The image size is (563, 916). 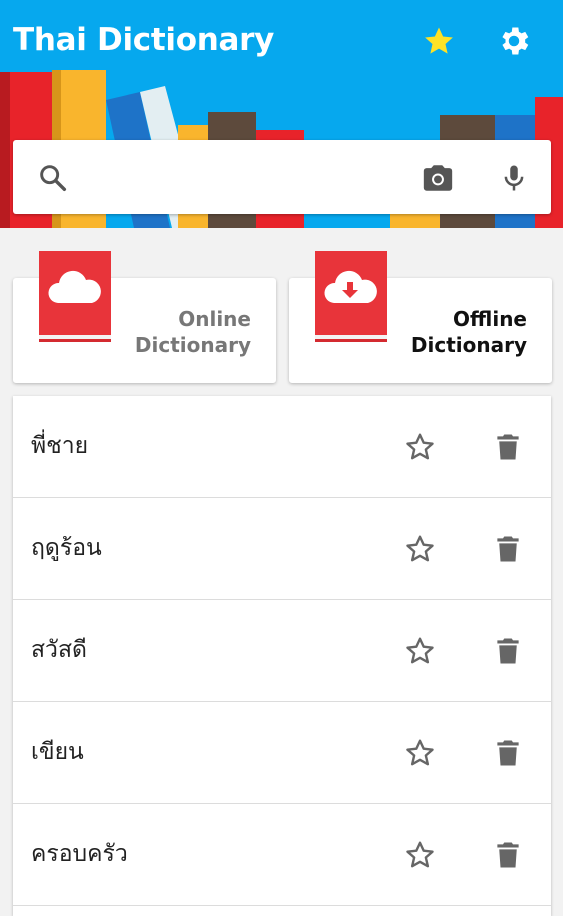 What do you see at coordinates (514, 178) in the screenshot?
I see `microphone-icon` at bounding box center [514, 178].